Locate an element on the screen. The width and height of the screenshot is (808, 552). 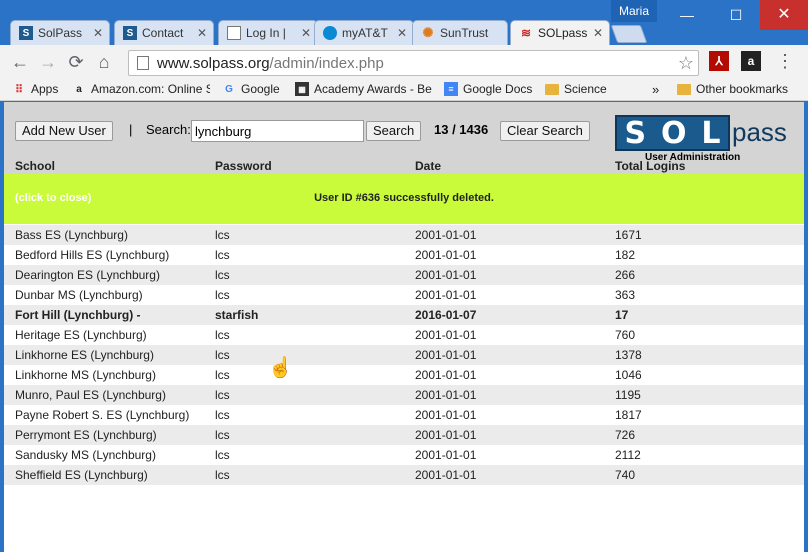
search-button: Search is located at coordinates (394, 131).